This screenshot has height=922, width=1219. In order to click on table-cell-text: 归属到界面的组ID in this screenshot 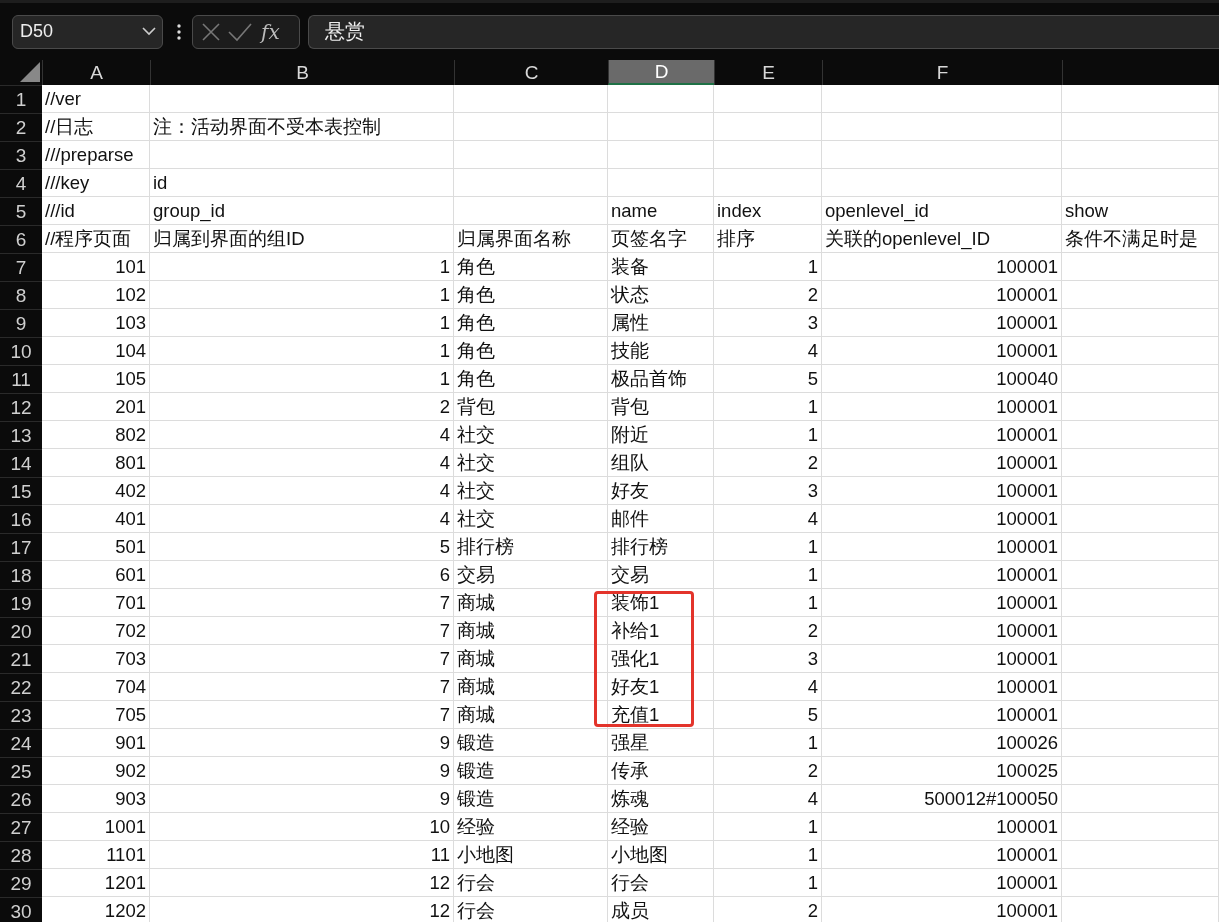, I will do `click(229, 239)`.